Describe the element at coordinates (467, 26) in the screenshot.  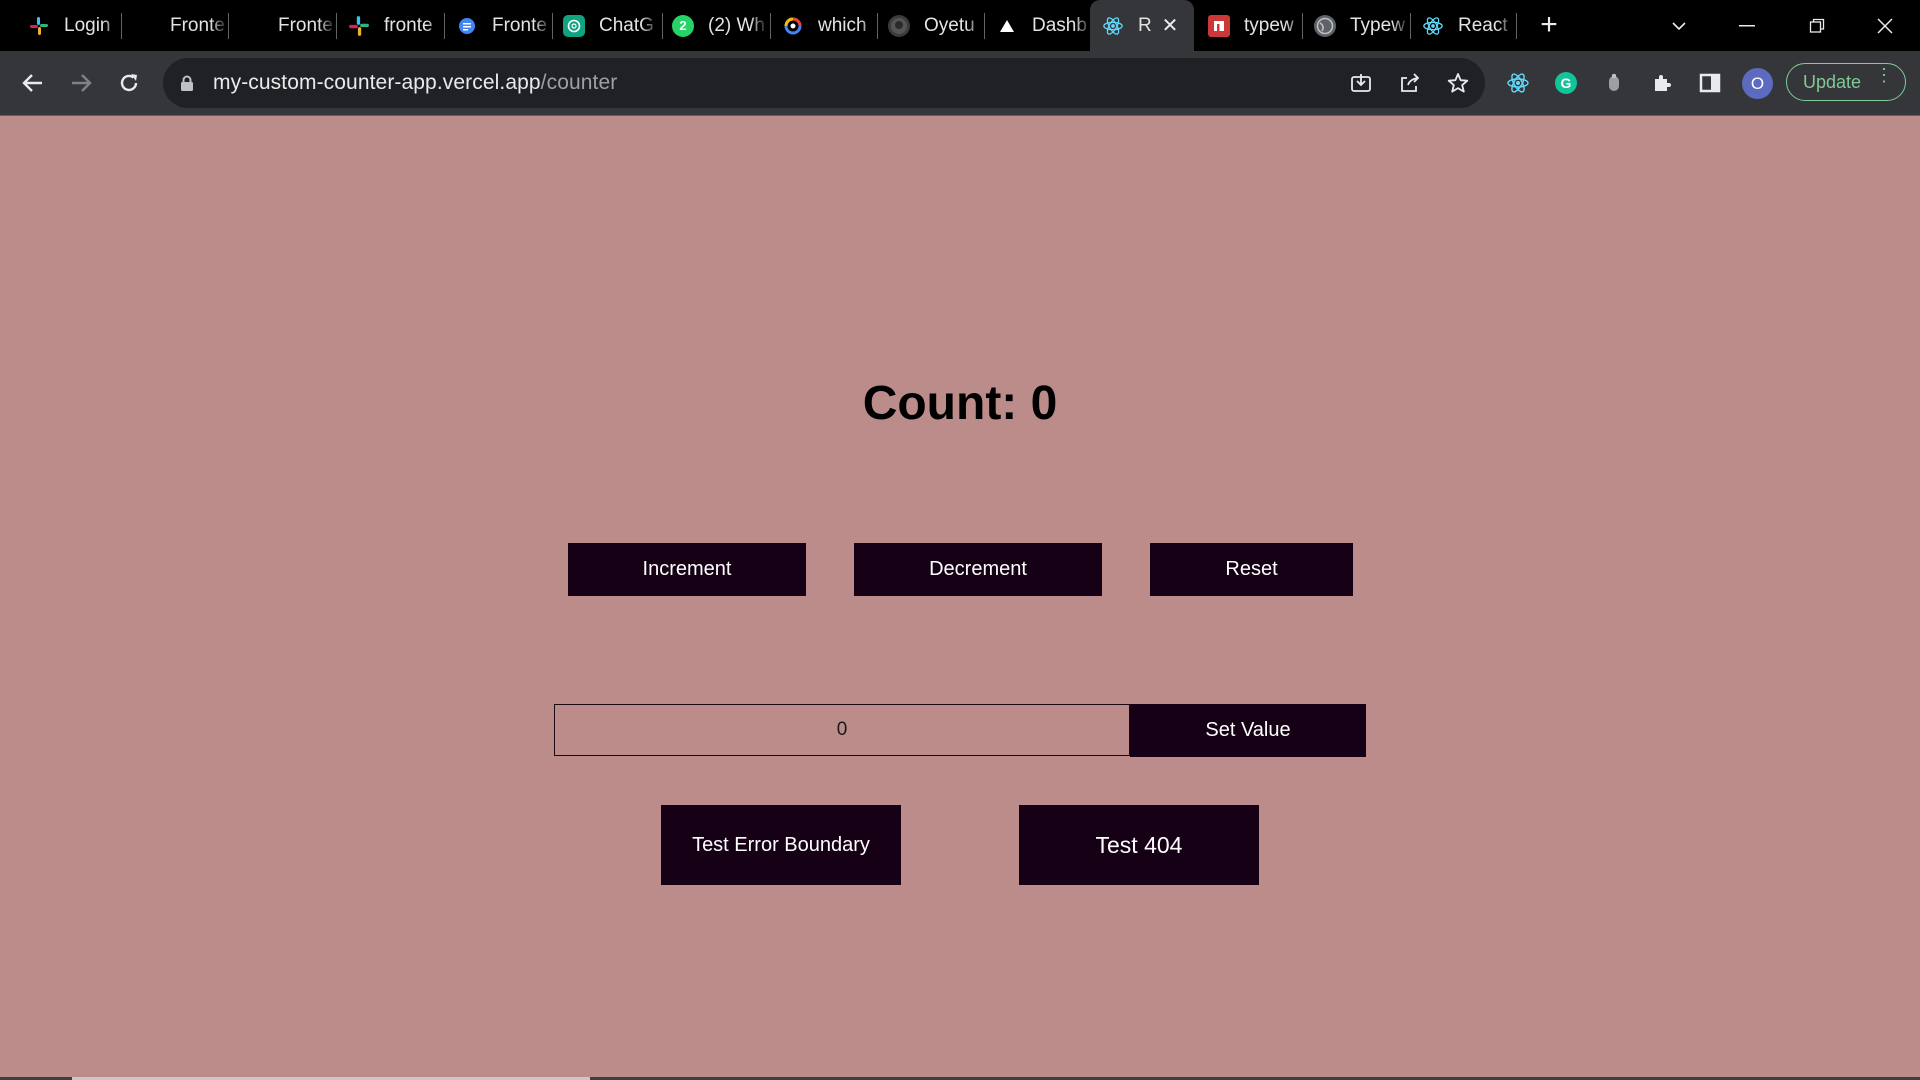
I see `docs-icon` at that location.